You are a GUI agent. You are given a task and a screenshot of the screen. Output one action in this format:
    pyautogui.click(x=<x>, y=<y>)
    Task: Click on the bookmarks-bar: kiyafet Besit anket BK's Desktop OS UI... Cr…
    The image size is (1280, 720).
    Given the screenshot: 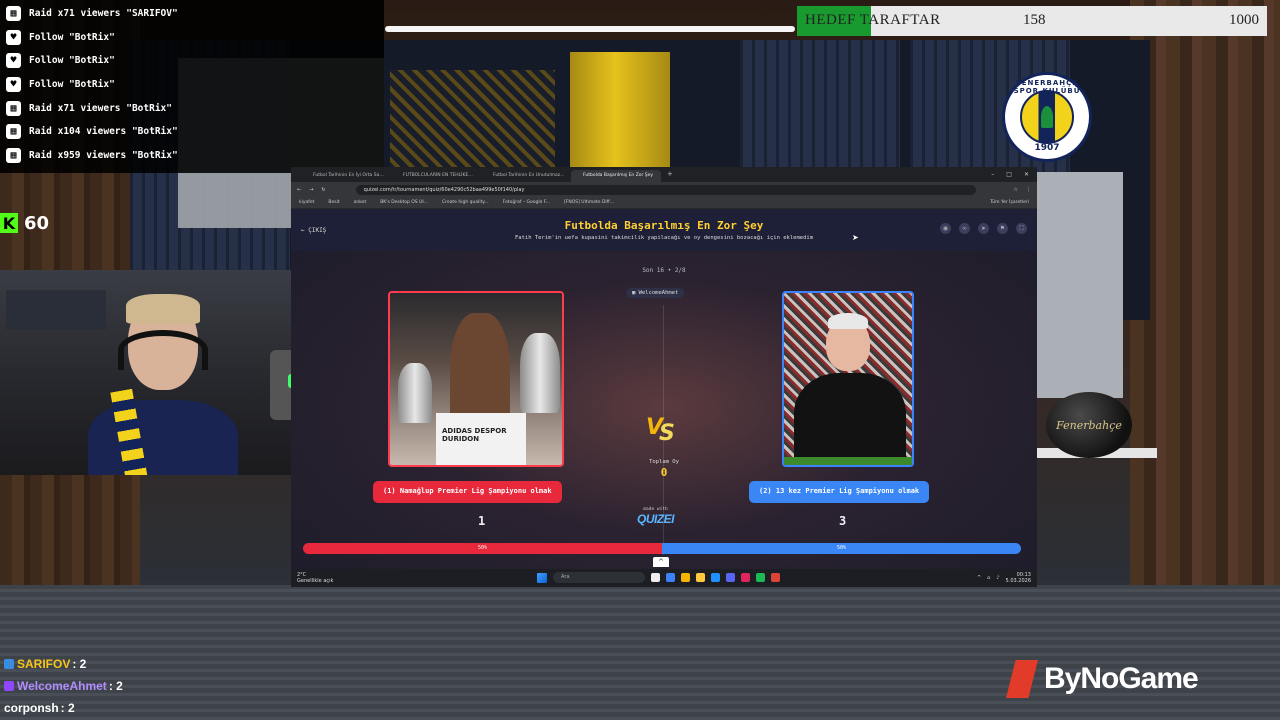 What is the action you would take?
    pyautogui.click(x=664, y=203)
    